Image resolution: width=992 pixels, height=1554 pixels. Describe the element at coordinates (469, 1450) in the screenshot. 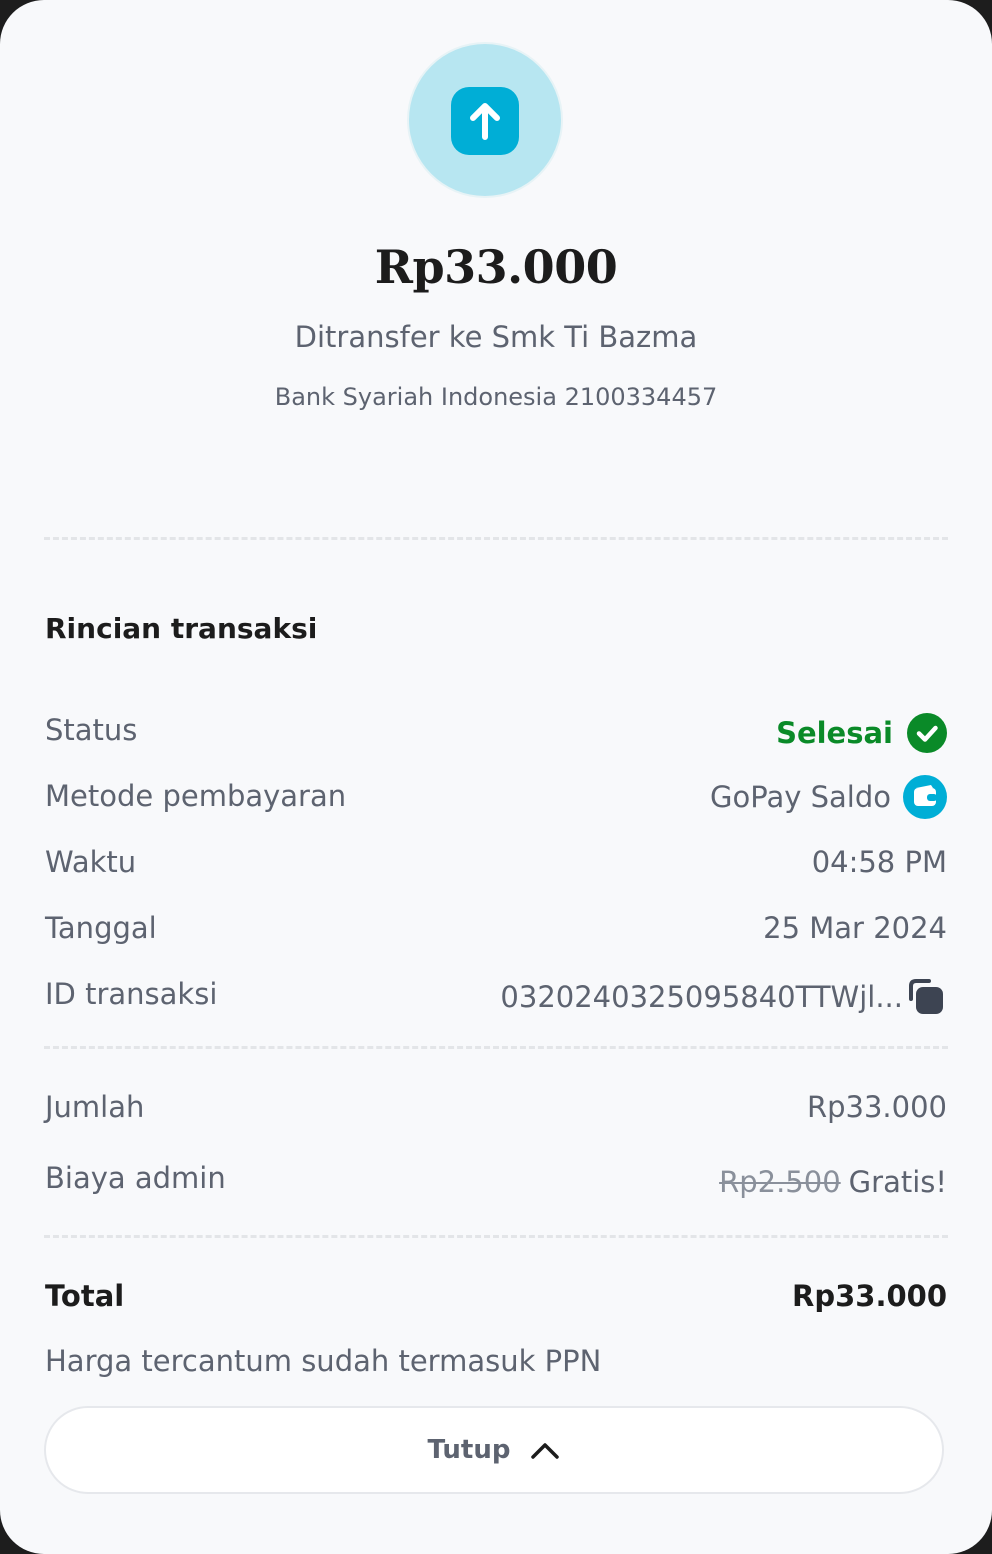

I see `close-button-label: Tutup` at that location.